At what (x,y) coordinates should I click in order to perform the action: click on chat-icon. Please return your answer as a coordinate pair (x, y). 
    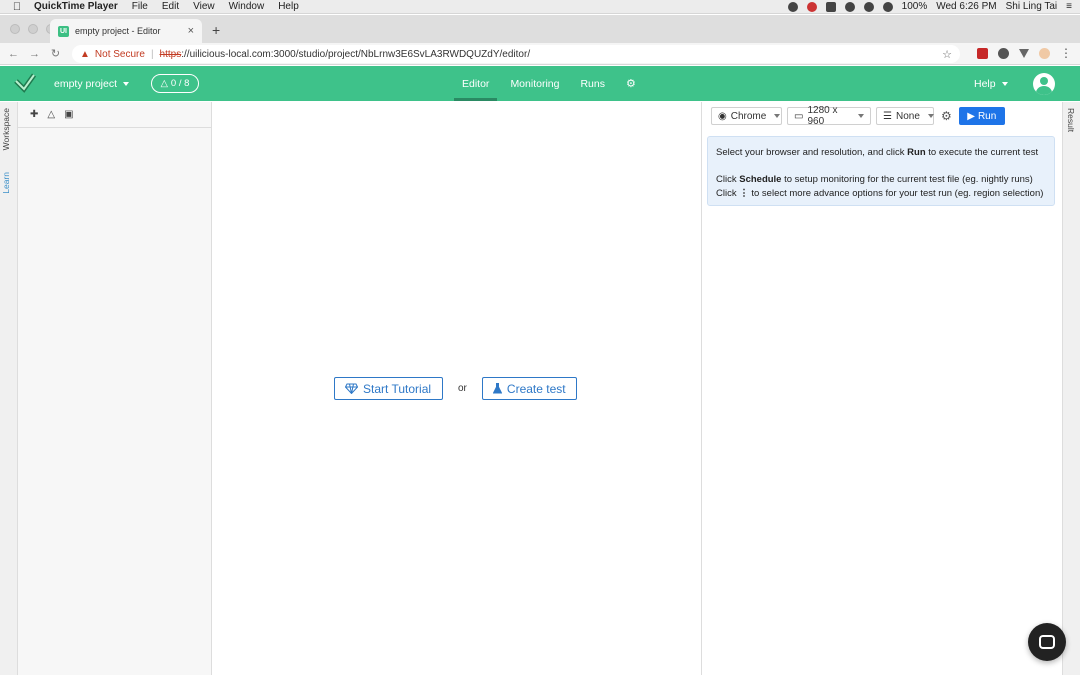
    Looking at the image, I should click on (1047, 642).